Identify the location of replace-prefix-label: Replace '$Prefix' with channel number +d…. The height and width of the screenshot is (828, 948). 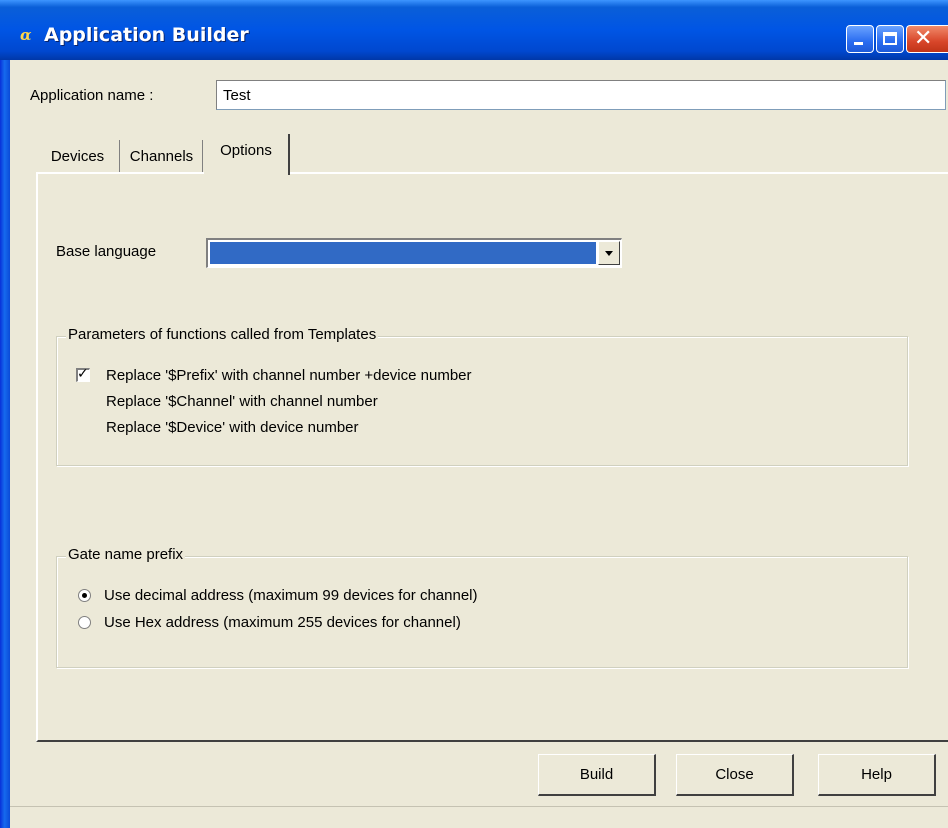
(289, 375).